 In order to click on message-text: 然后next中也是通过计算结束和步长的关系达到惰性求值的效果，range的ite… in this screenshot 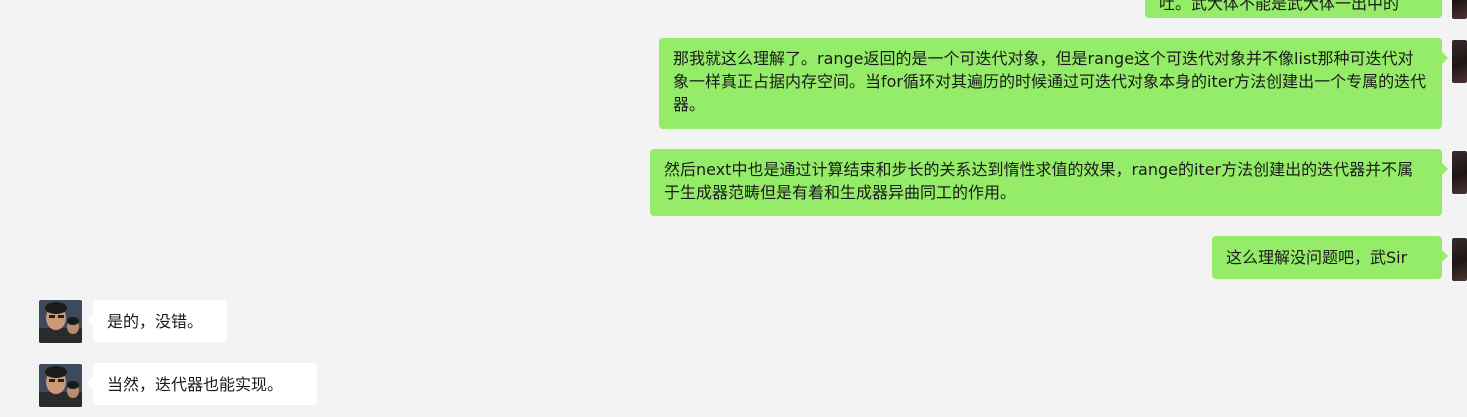, I will do `click(1039, 181)`.